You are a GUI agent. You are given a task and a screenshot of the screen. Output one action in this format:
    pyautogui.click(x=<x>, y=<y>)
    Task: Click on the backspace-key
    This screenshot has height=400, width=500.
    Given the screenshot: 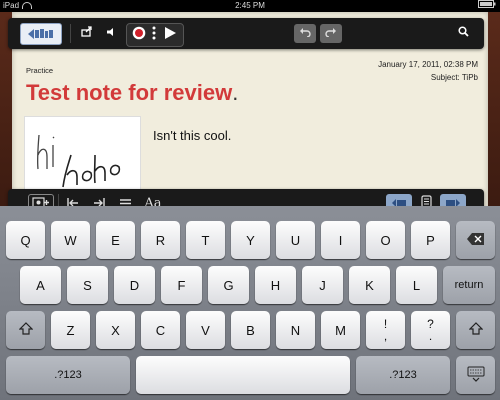 What is the action you would take?
    pyautogui.click(x=475, y=240)
    